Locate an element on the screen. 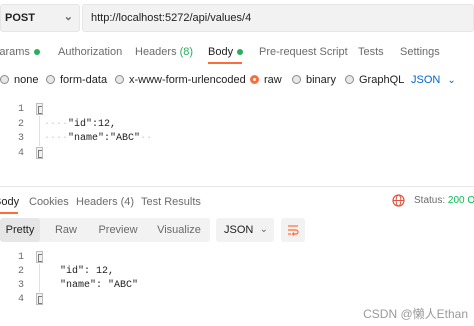 The height and width of the screenshot is (326, 474). radio-selected-icon is located at coordinates (254, 79).